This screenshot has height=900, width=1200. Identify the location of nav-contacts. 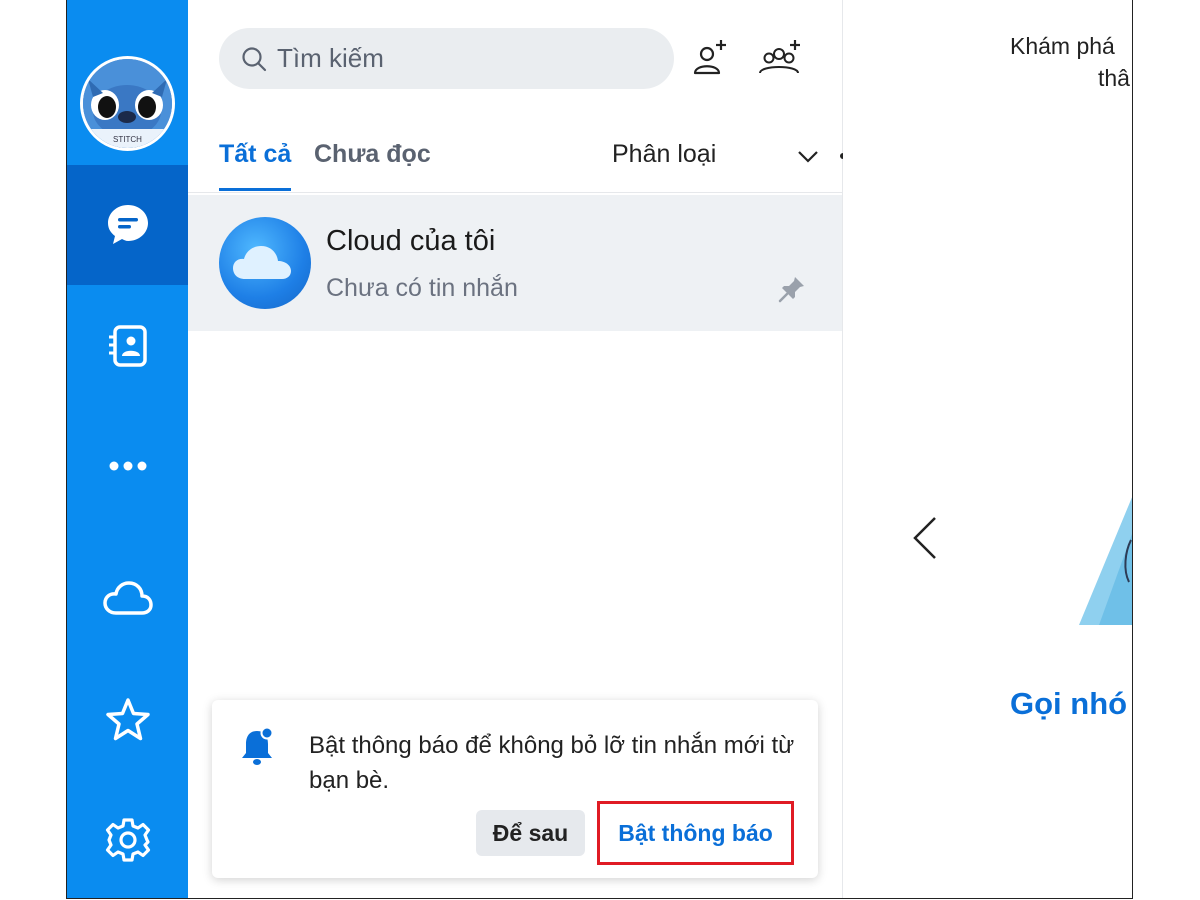
(127, 346).